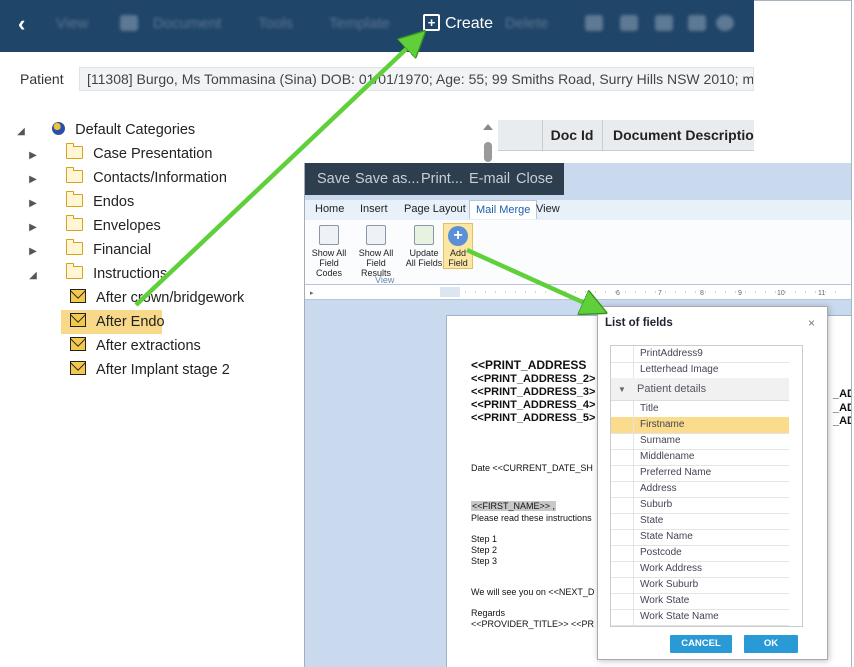 The image size is (854, 667). Describe the element at coordinates (533, 392) in the screenshot. I see `doc-address-line: <<PRINT_ADDRESS_3>` at that location.